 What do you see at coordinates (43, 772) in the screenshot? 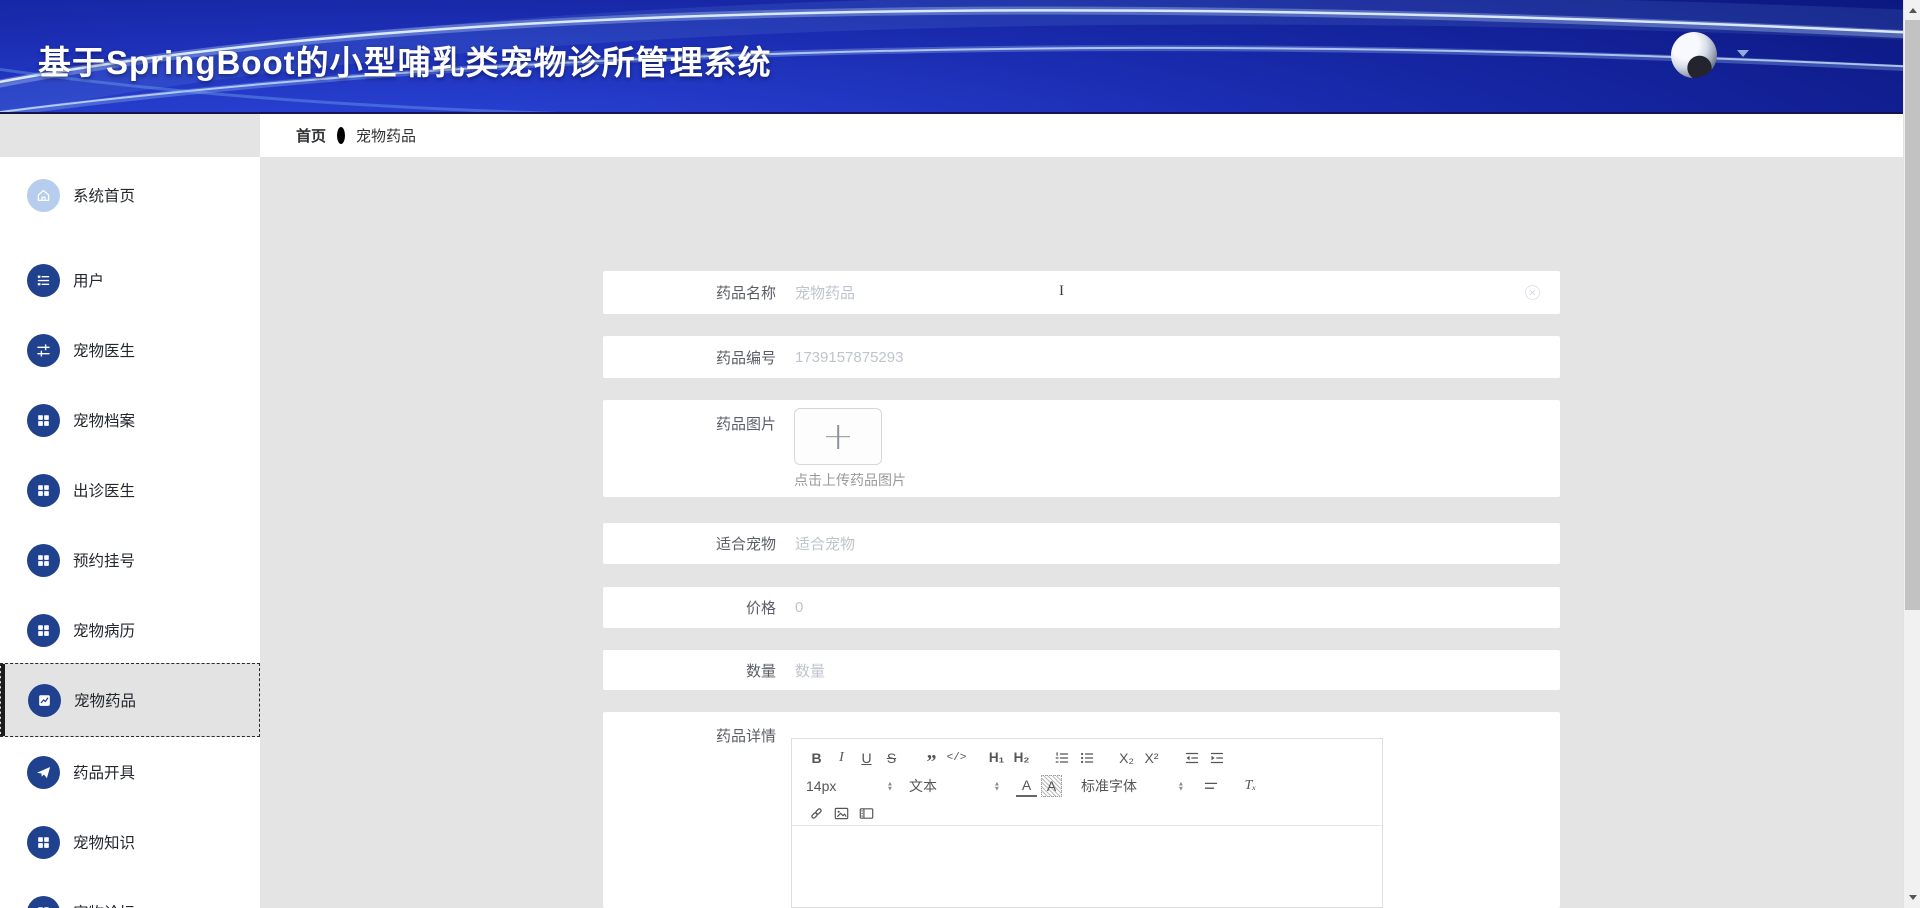
I see `send-icon` at bounding box center [43, 772].